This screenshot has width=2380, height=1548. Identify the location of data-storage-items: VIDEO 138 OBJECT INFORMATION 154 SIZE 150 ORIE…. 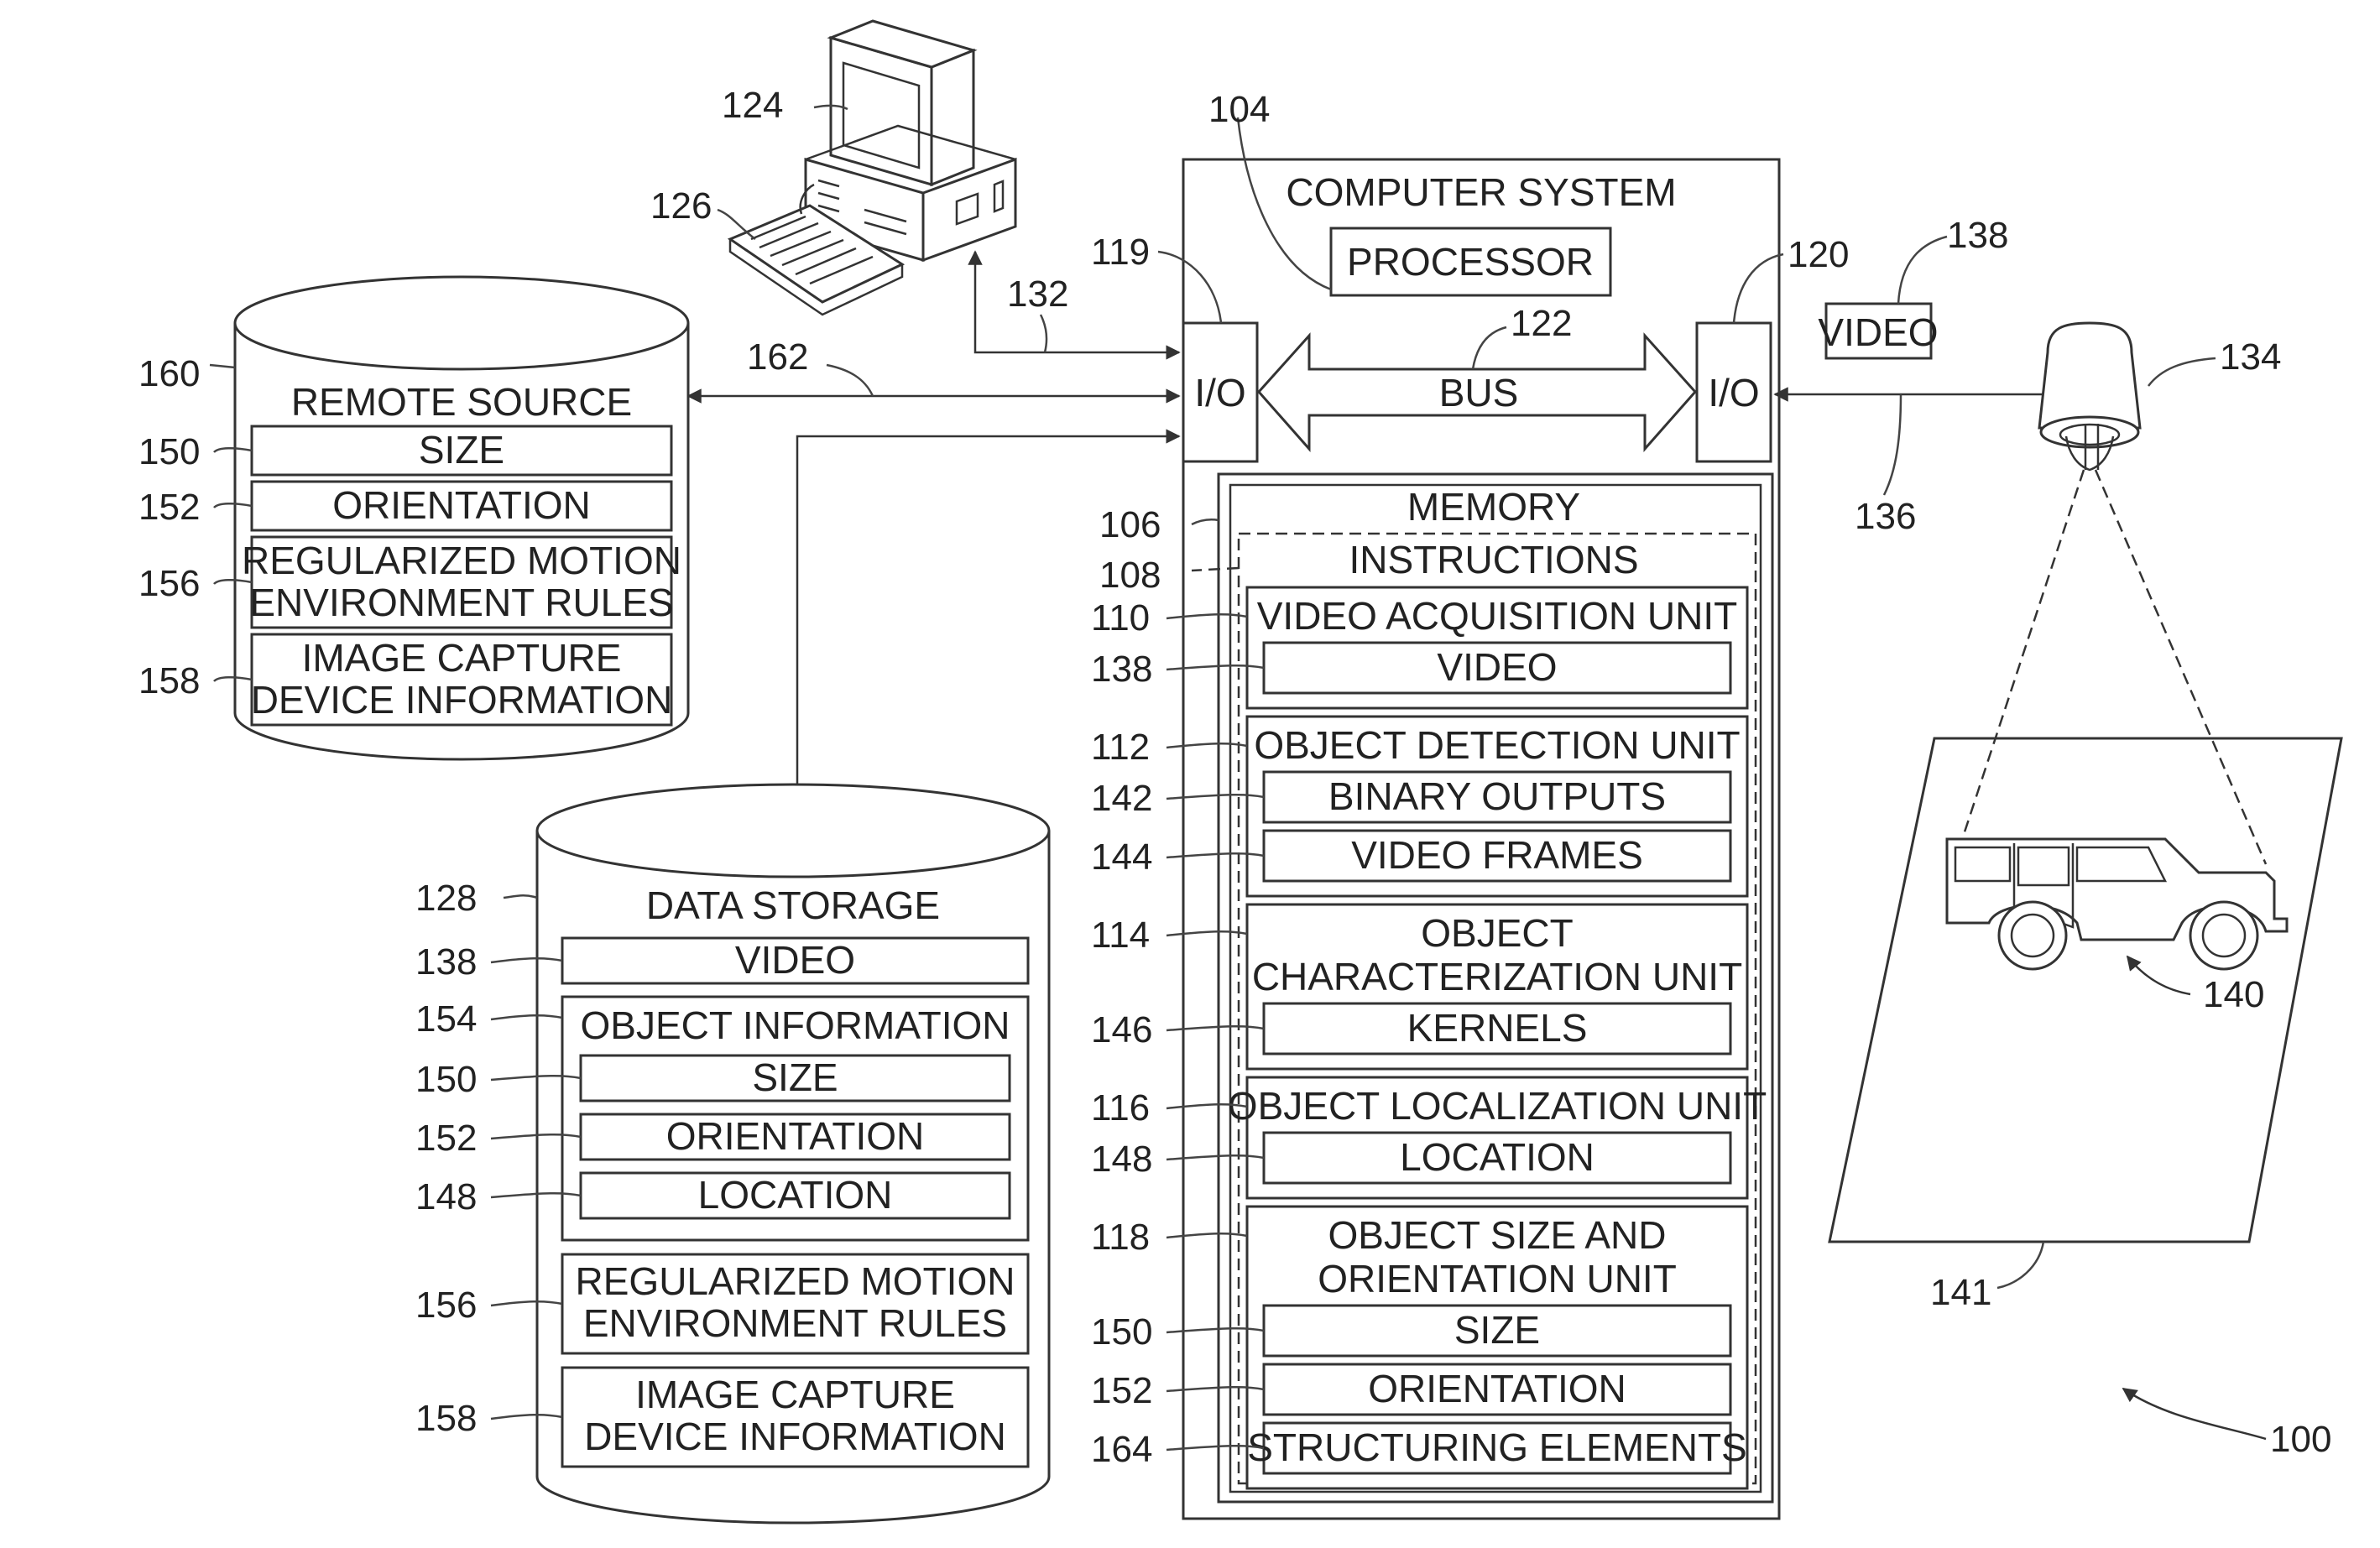
(722, 1202).